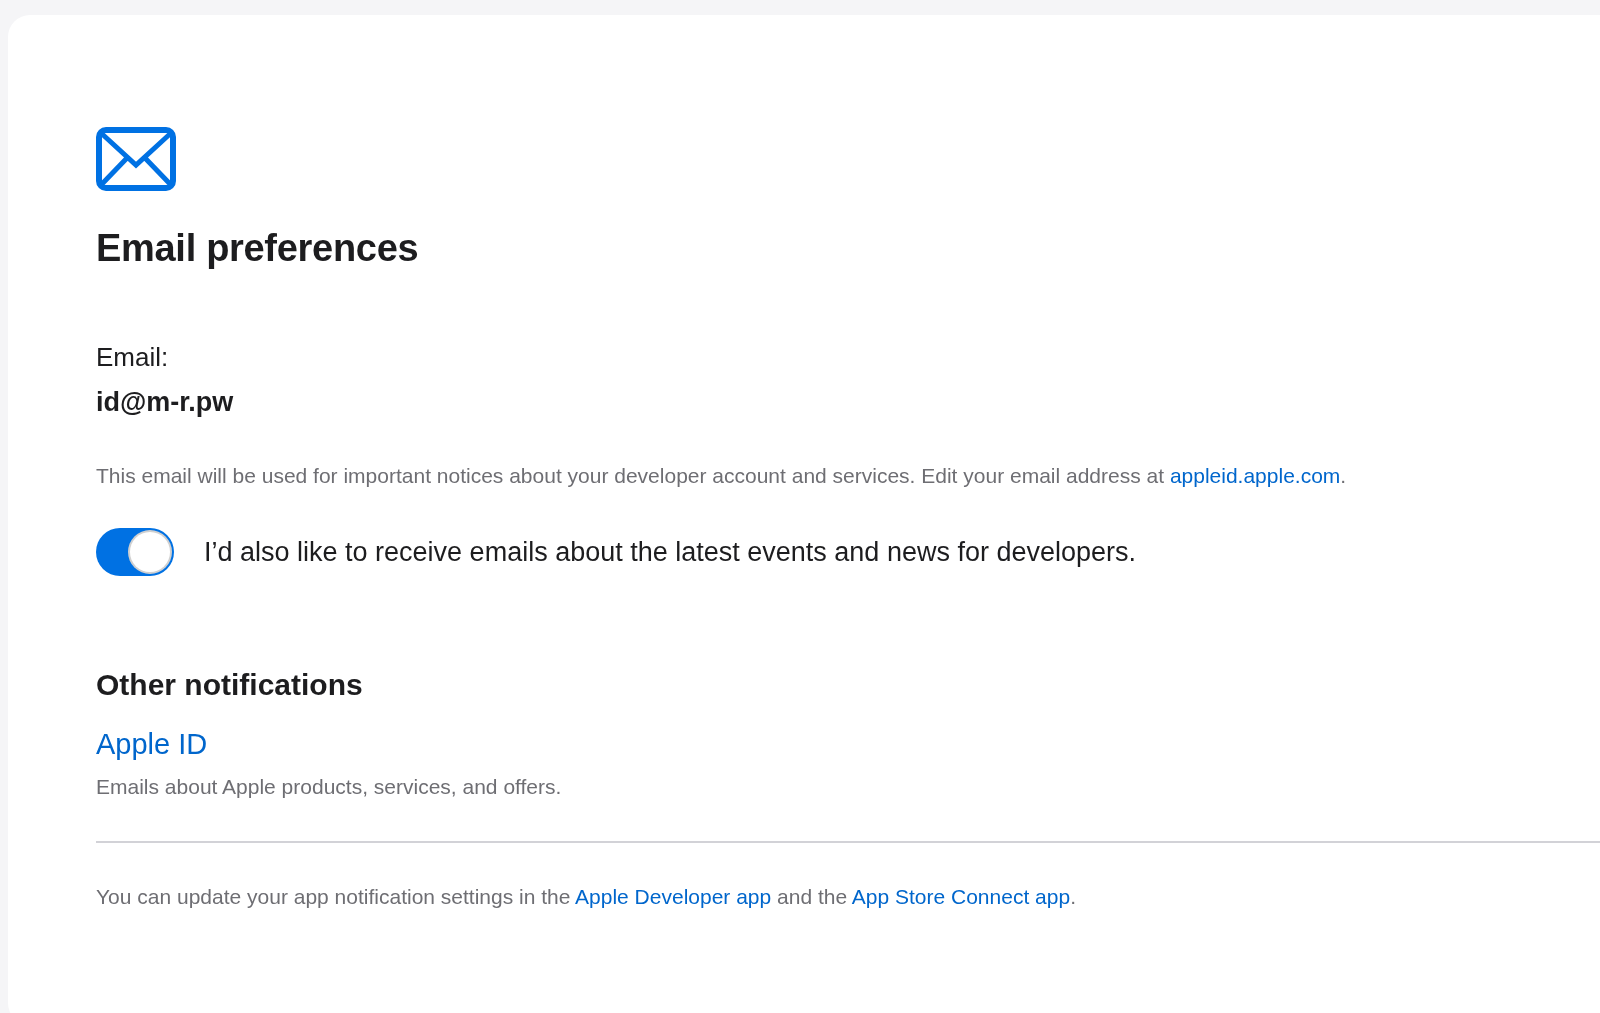 Image resolution: width=1600 pixels, height=1013 pixels. I want to click on section-heading: Other notifications, so click(229, 685).